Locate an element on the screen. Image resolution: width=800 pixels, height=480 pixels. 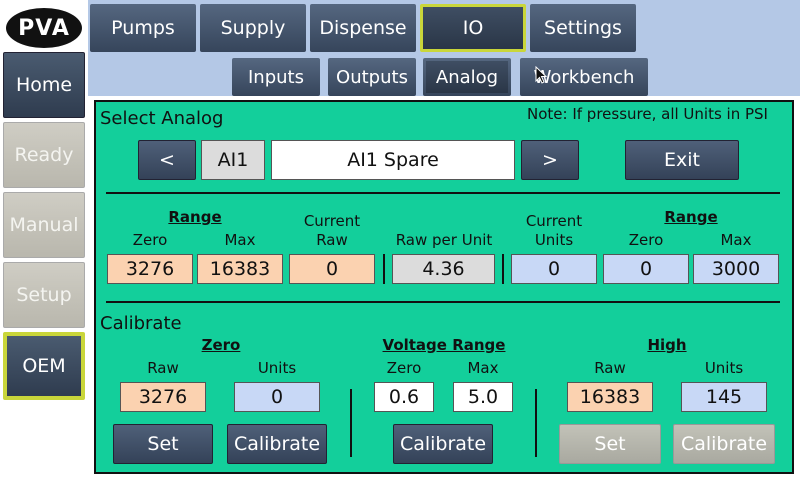
divider-top is located at coordinates (443, 193).